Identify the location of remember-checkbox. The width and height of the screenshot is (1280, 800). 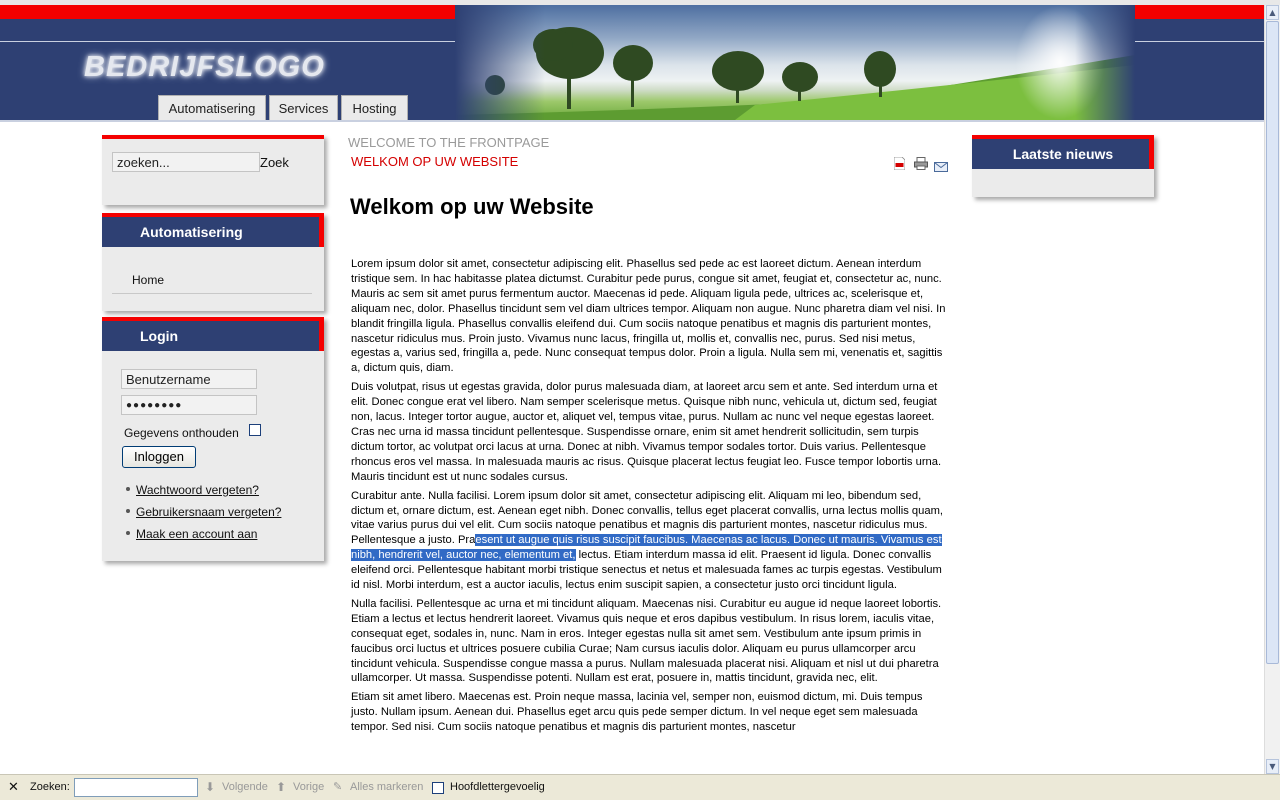
(255, 430).